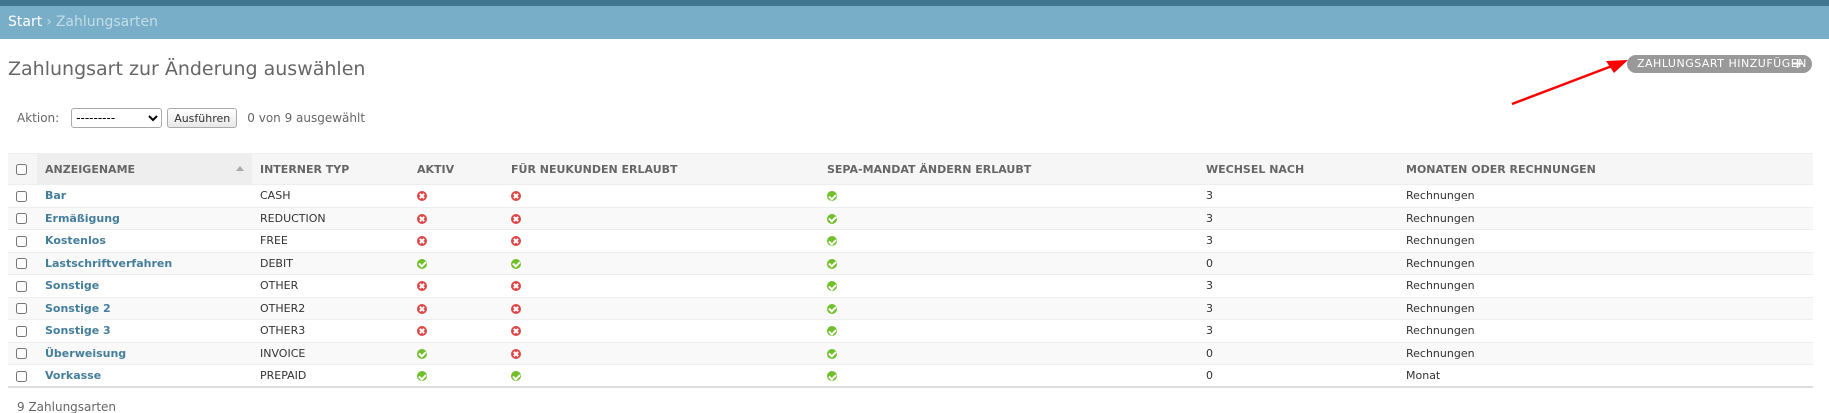 This screenshot has height=413, width=1829. I want to click on name-cell: Sonstige, so click(144, 286).